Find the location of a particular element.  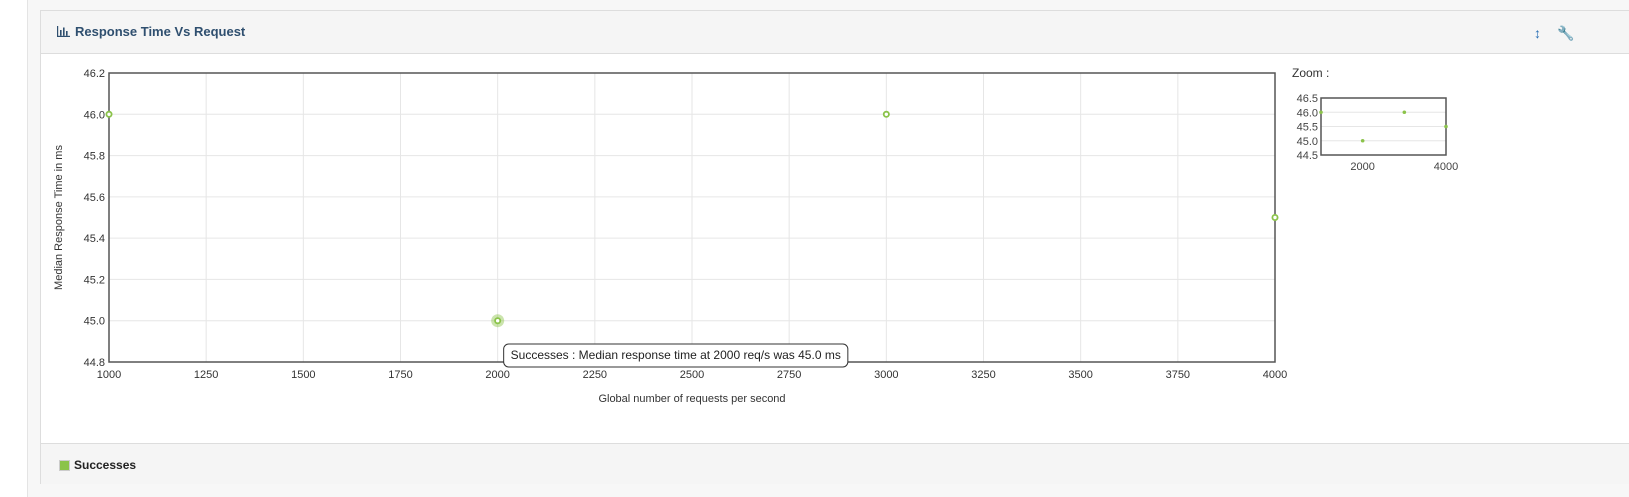

panel-title-text: Response Time Vs Request is located at coordinates (160, 31).